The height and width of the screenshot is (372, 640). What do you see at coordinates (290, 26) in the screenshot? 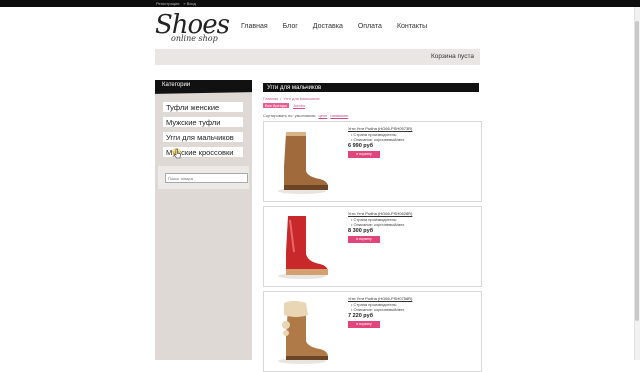
I see `nav-blog: Блог` at bounding box center [290, 26].